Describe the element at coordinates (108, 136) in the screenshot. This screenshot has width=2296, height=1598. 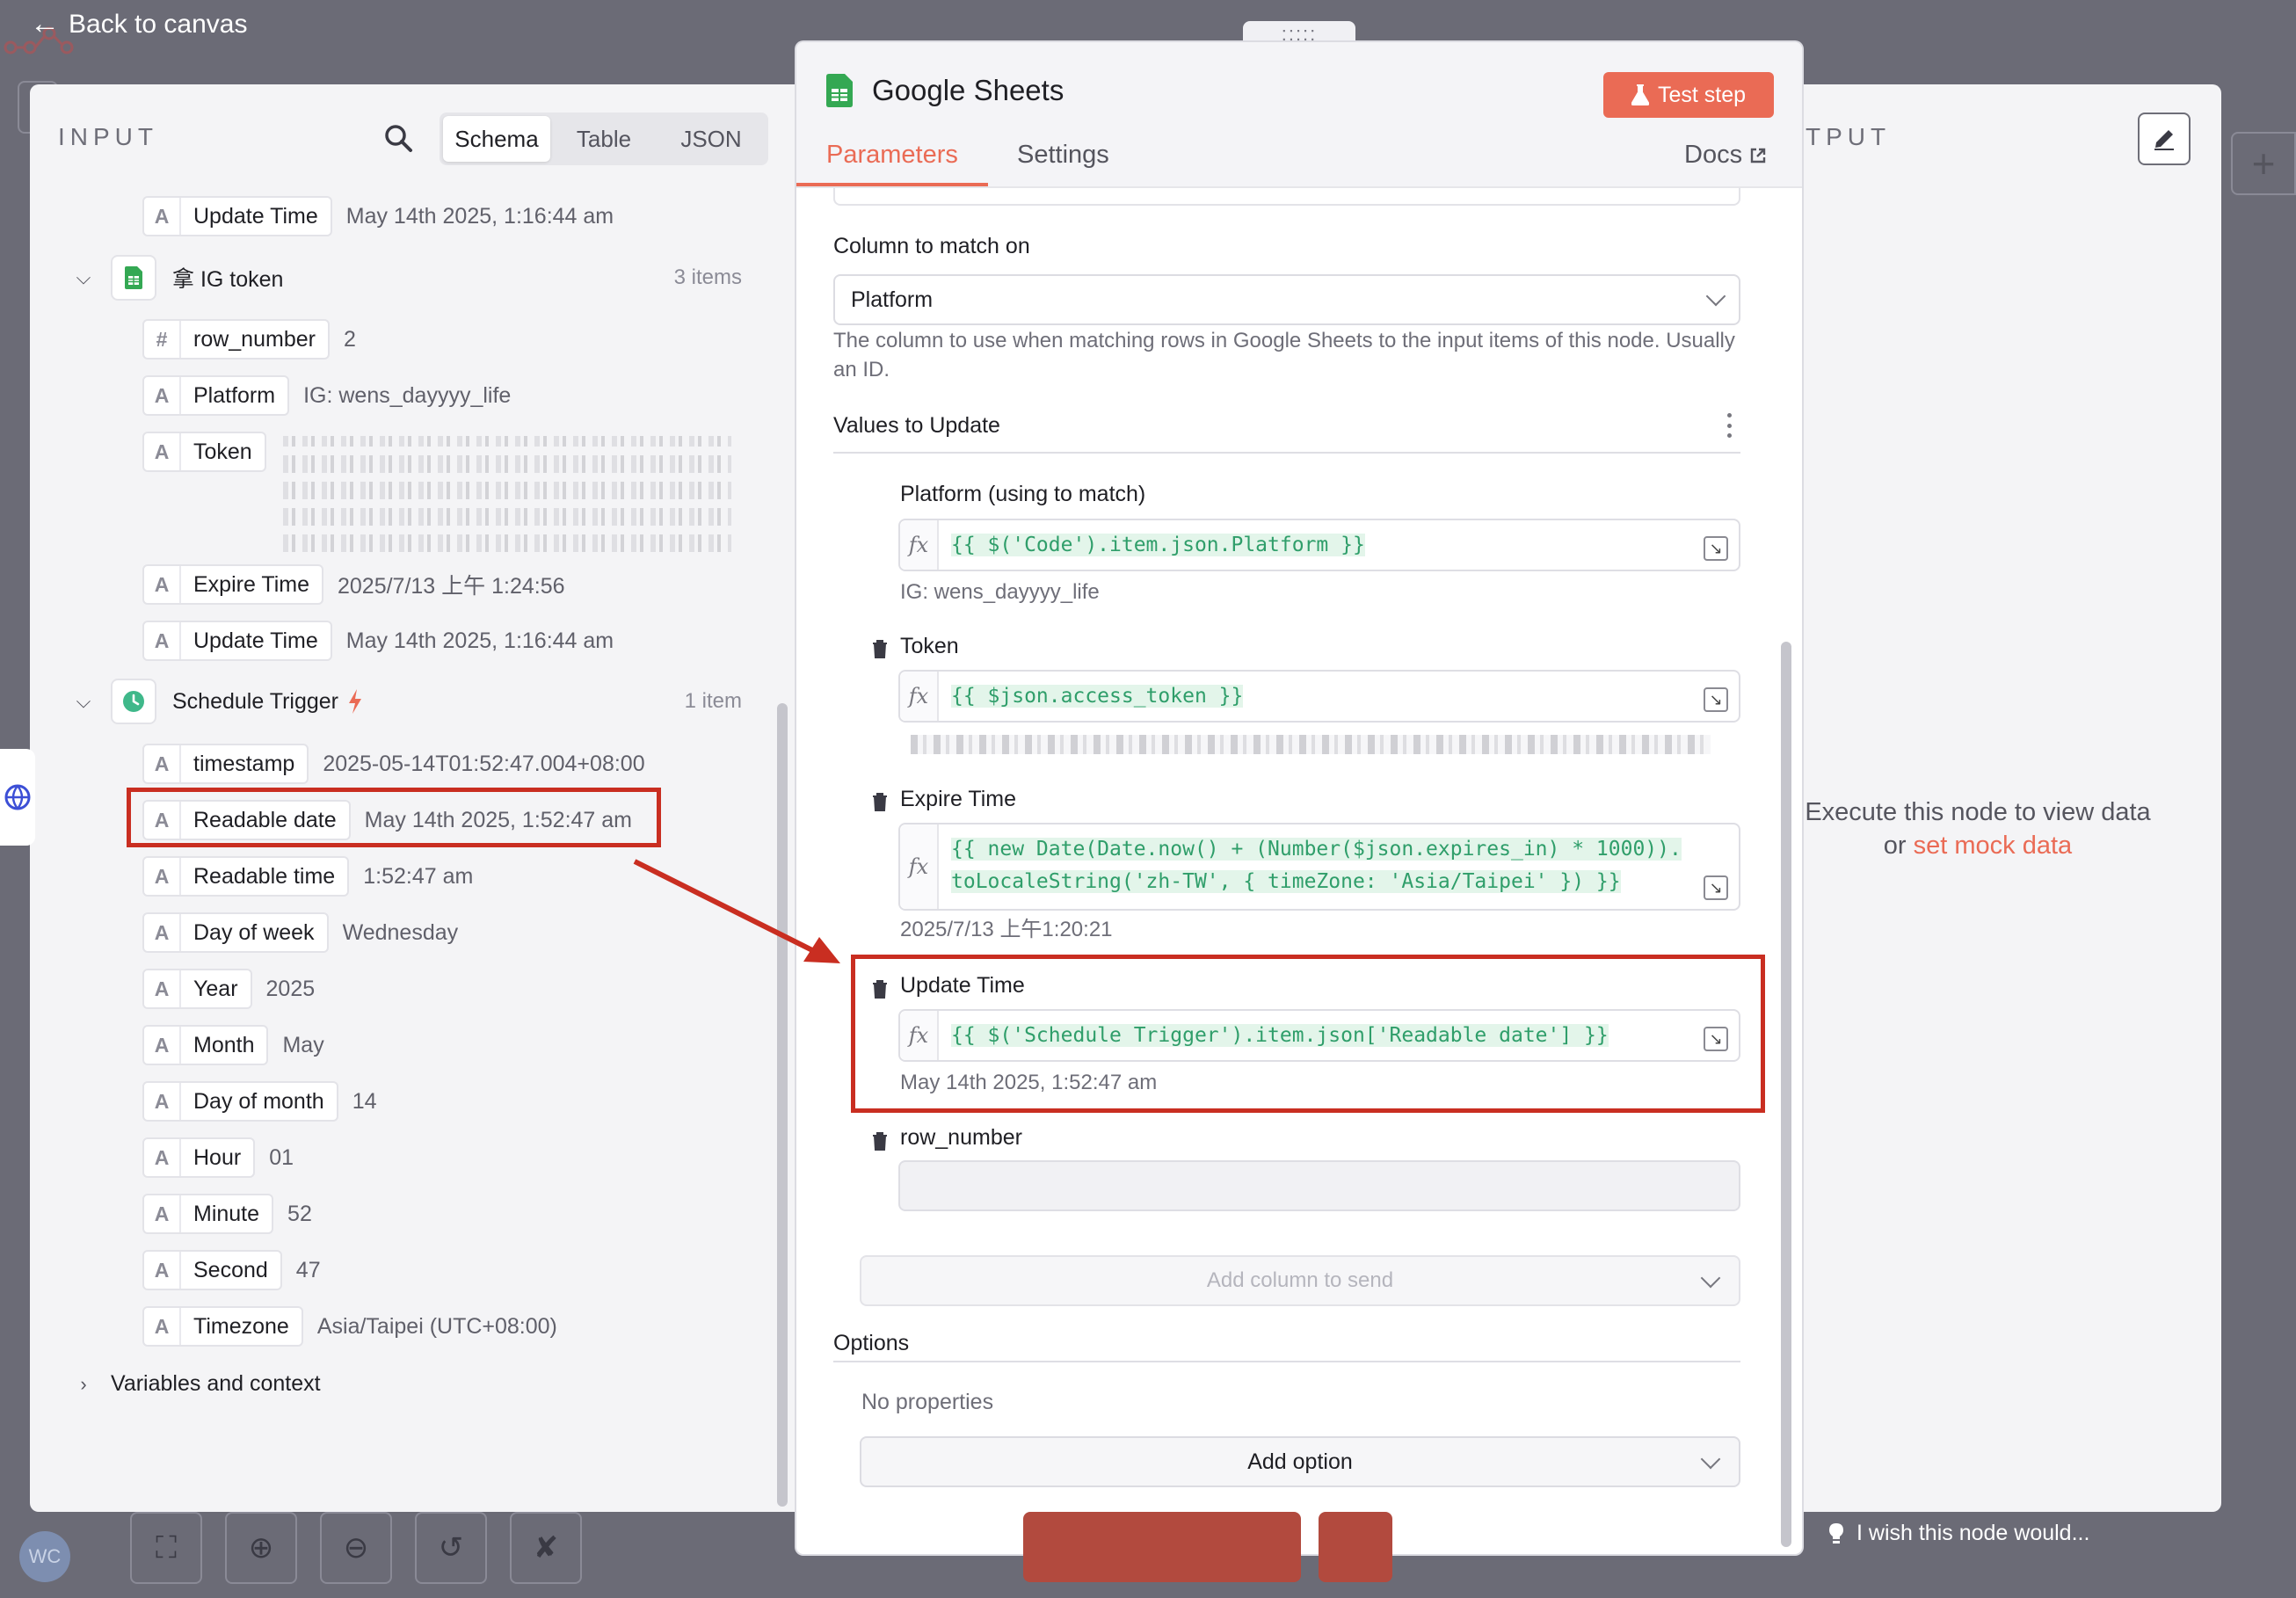
I see `input-panel-title: INPUT` at that location.